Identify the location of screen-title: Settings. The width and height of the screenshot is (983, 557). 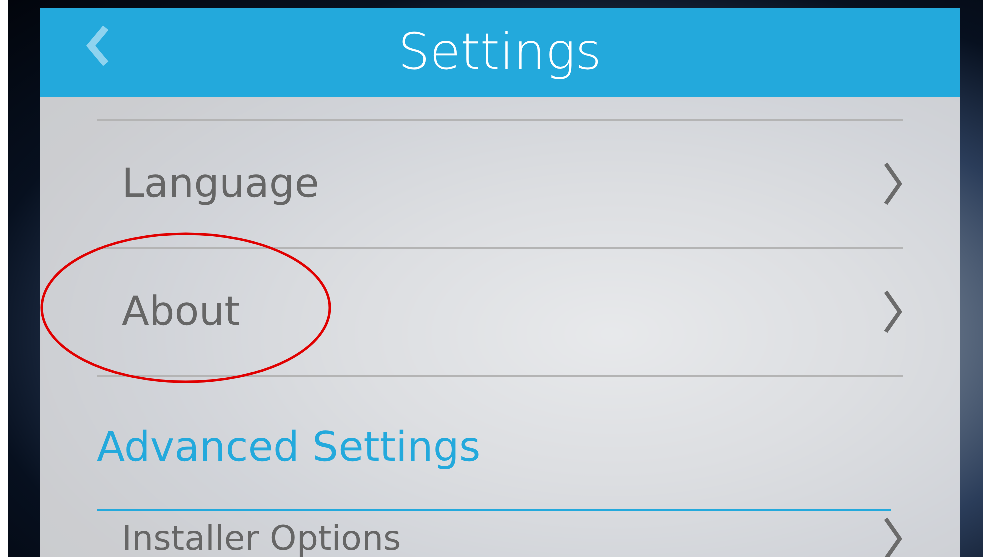
(500, 52).